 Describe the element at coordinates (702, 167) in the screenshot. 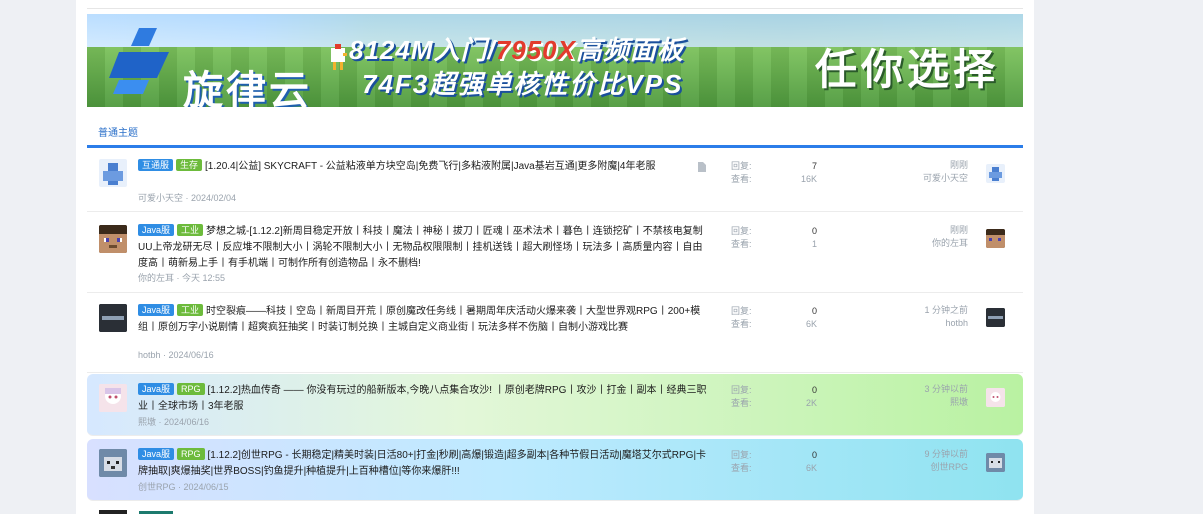

I see `attachment-icon` at that location.